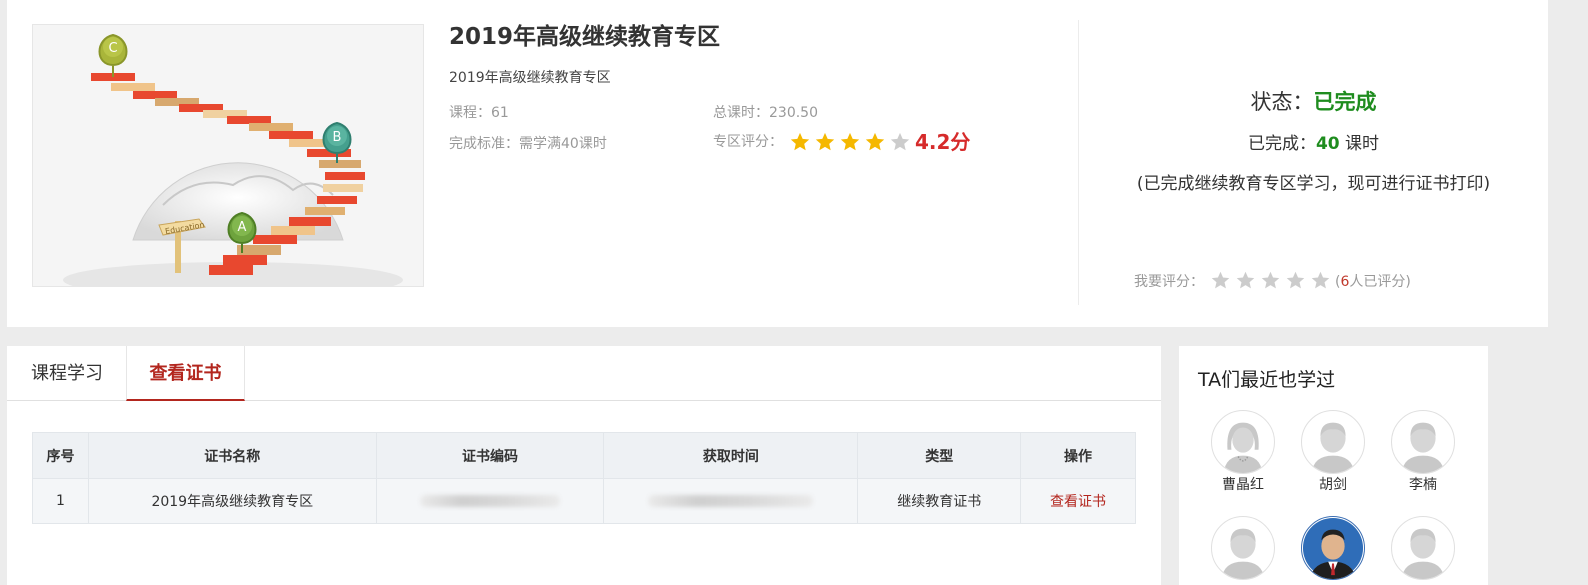 The height and width of the screenshot is (585, 1588). I want to click on header-index: 序号, so click(60, 455).